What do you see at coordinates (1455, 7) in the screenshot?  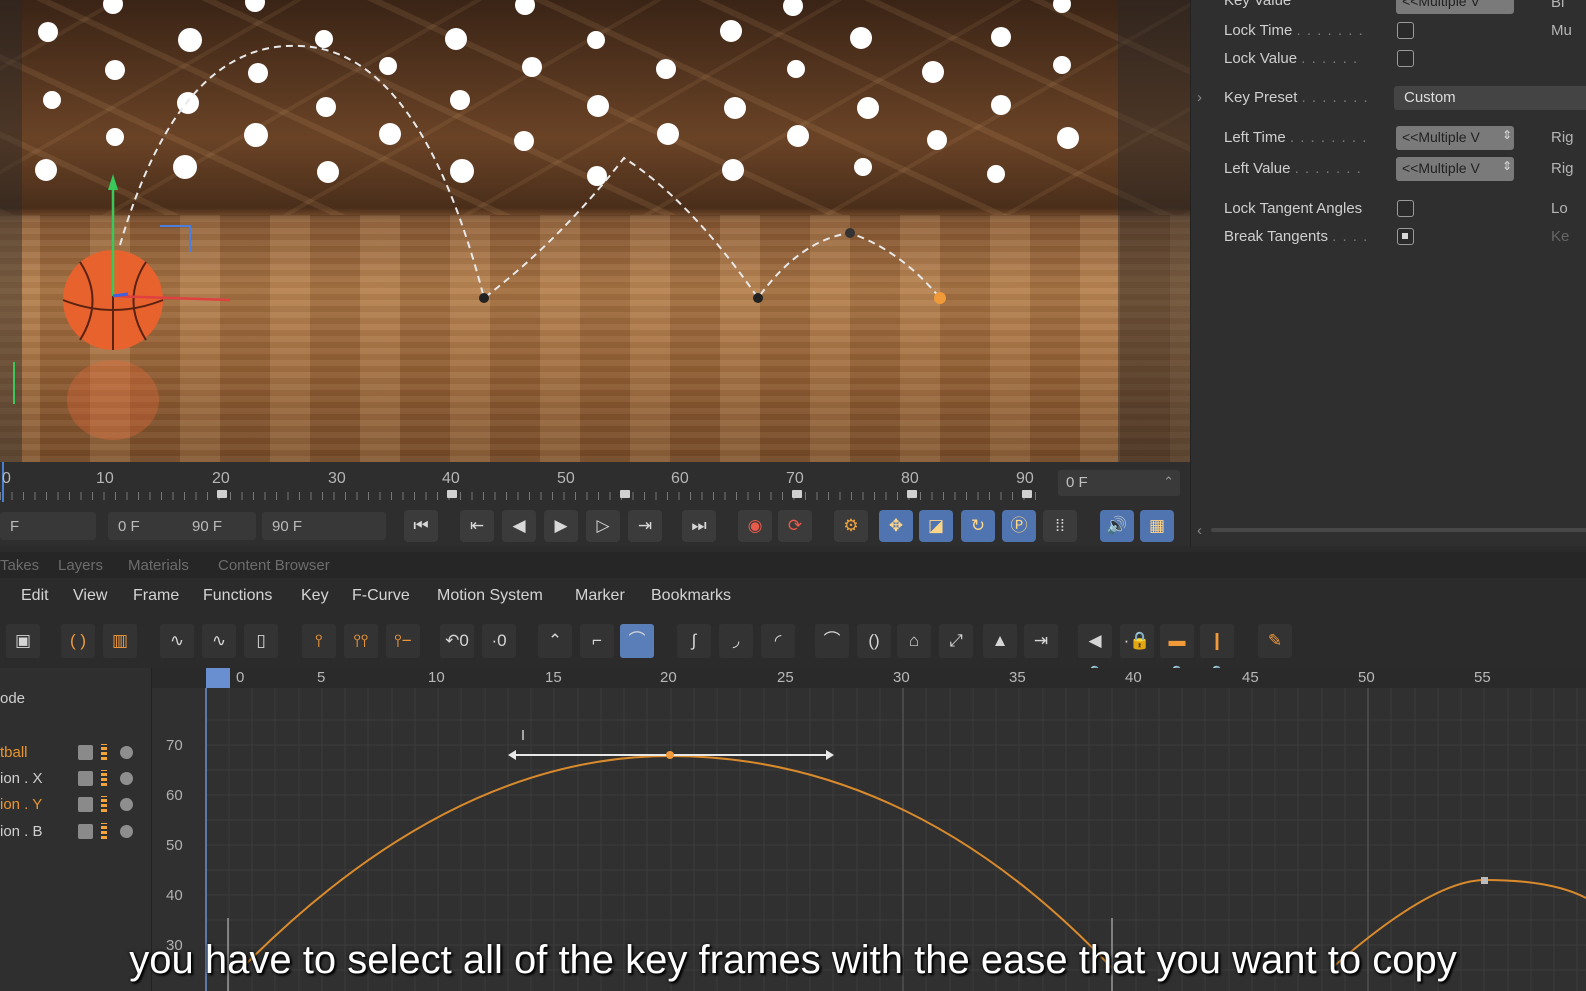 I see `key-value-field: <<Multiple V` at bounding box center [1455, 7].